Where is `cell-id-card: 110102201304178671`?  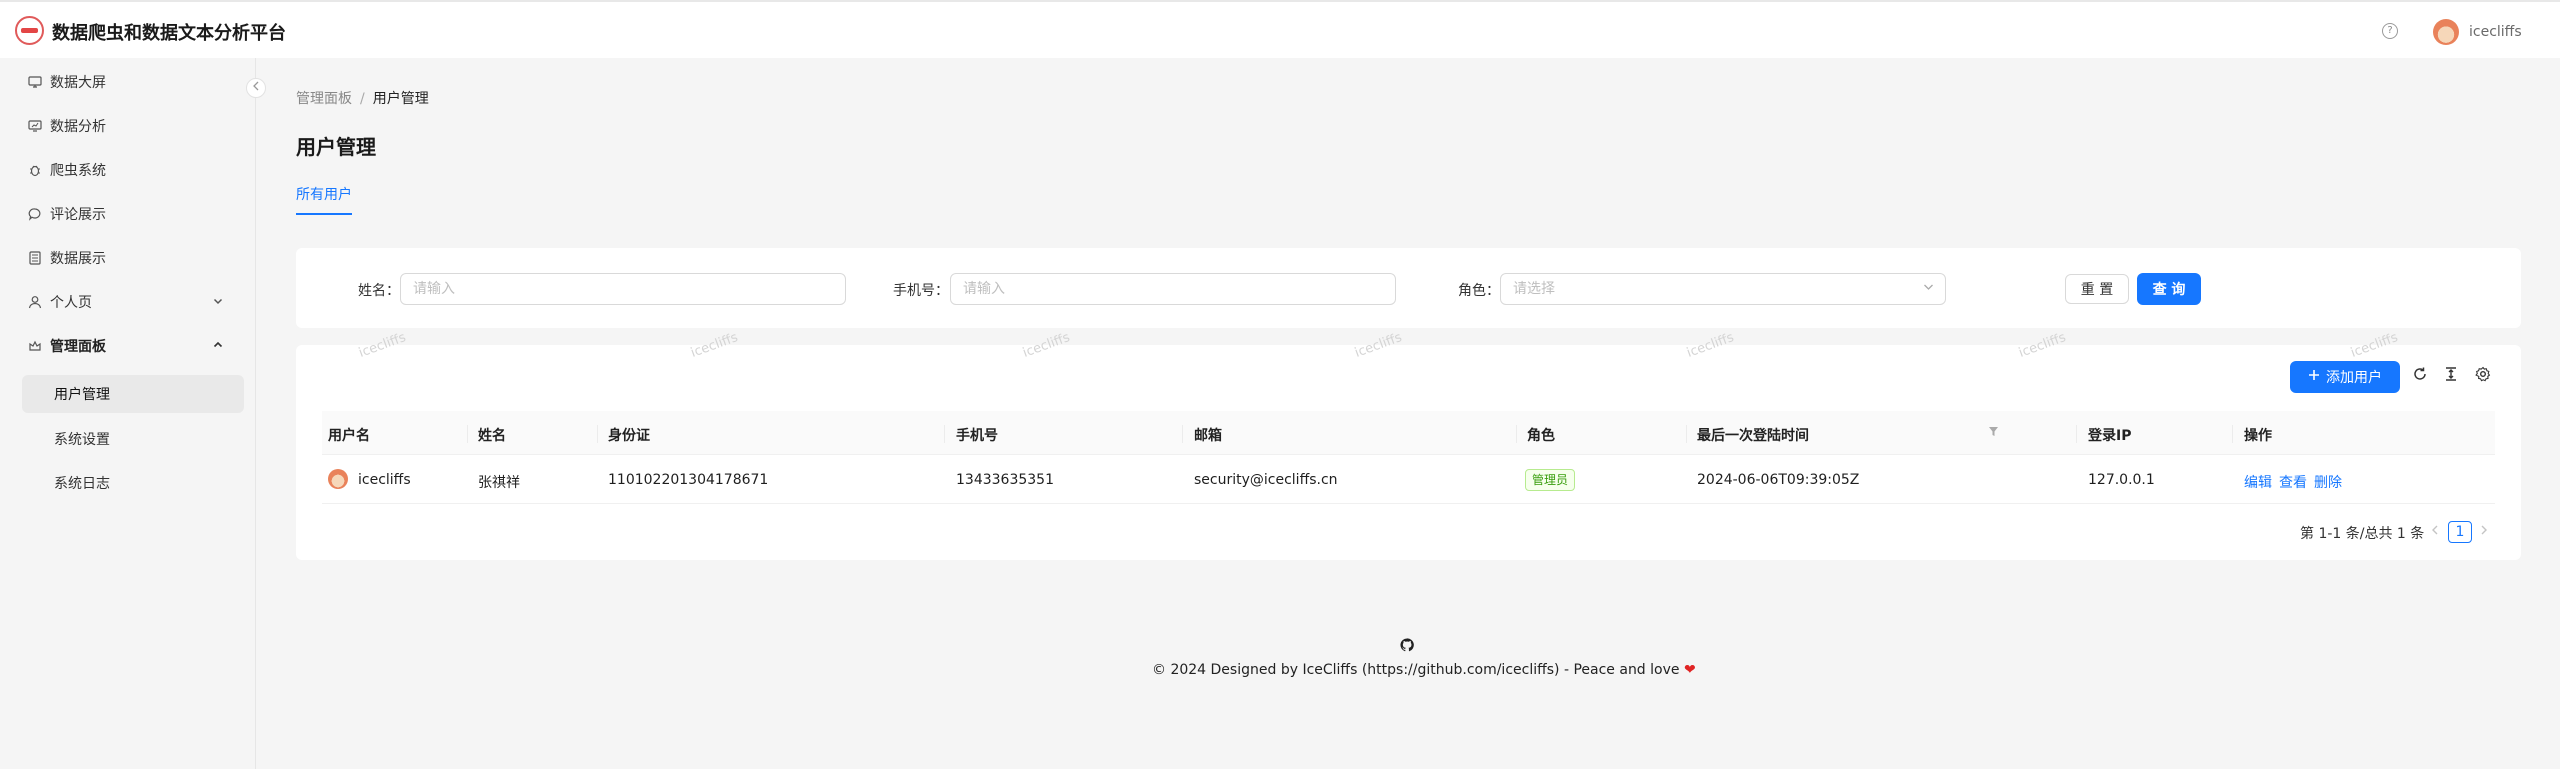 cell-id-card: 110102201304178671 is located at coordinates (688, 480).